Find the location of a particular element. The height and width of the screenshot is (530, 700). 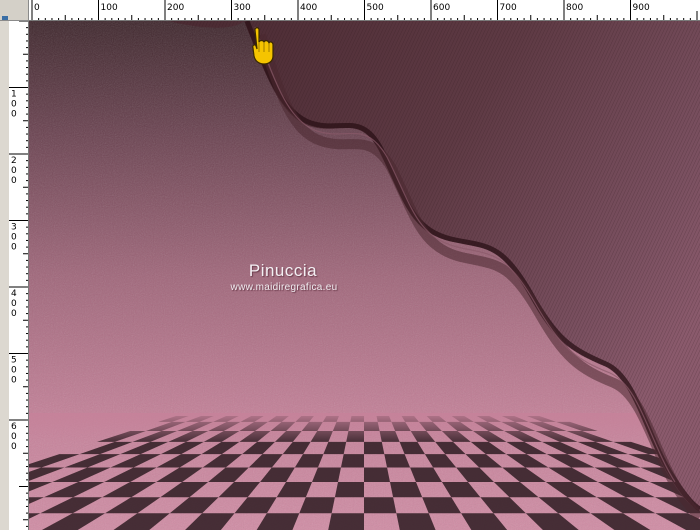

ruler-label: 600 is located at coordinates (441, 8).